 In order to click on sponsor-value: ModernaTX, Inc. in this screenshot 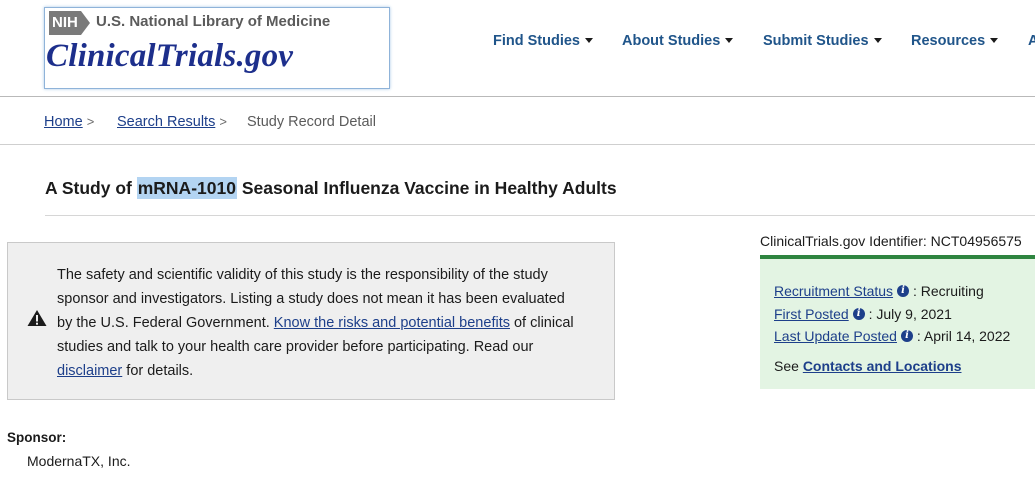, I will do `click(79, 461)`.